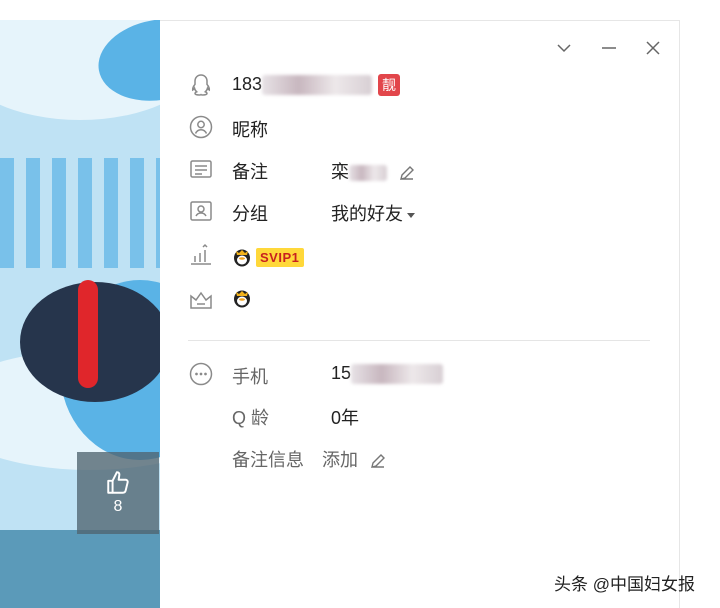  What do you see at coordinates (201, 85) in the screenshot?
I see `qq-penguin-icon` at bounding box center [201, 85].